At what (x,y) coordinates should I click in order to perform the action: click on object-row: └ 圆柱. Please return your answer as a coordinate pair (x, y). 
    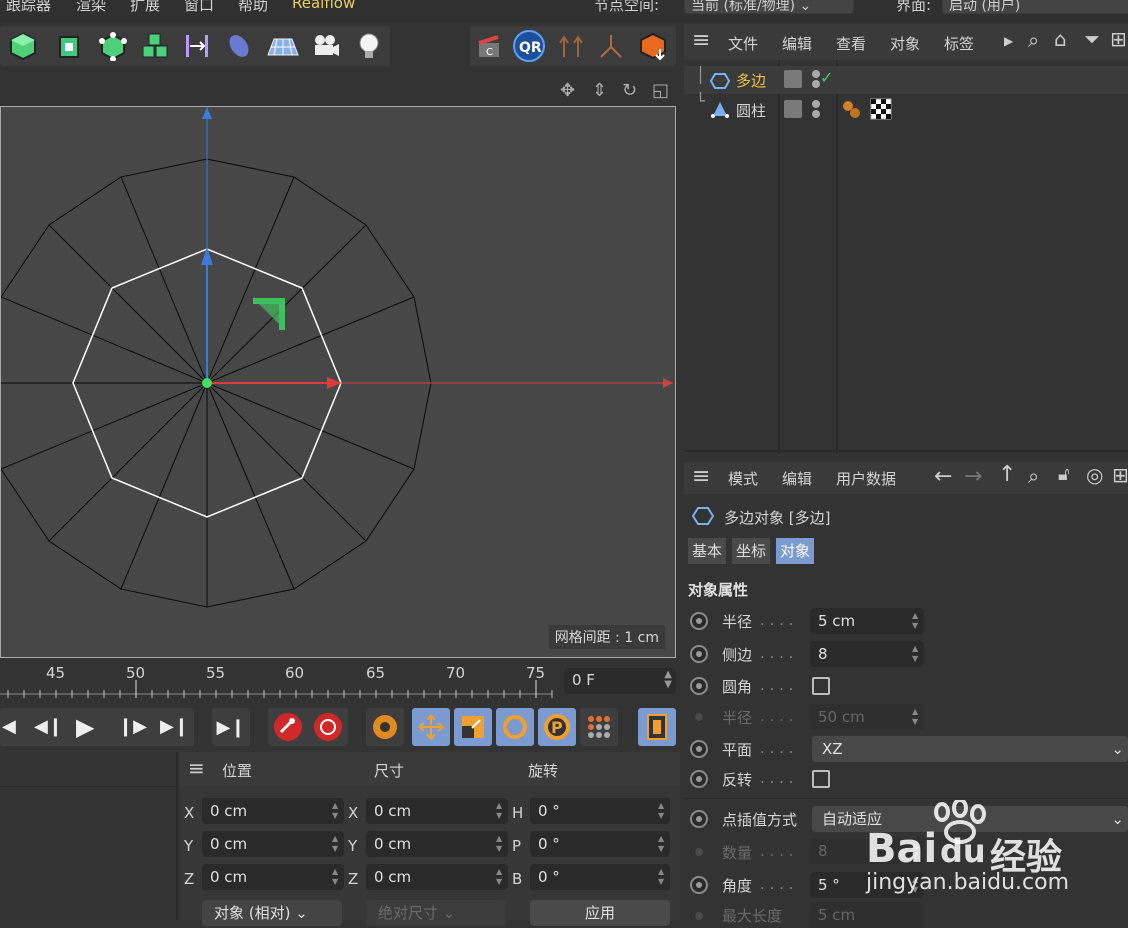
    Looking at the image, I should click on (906, 108).